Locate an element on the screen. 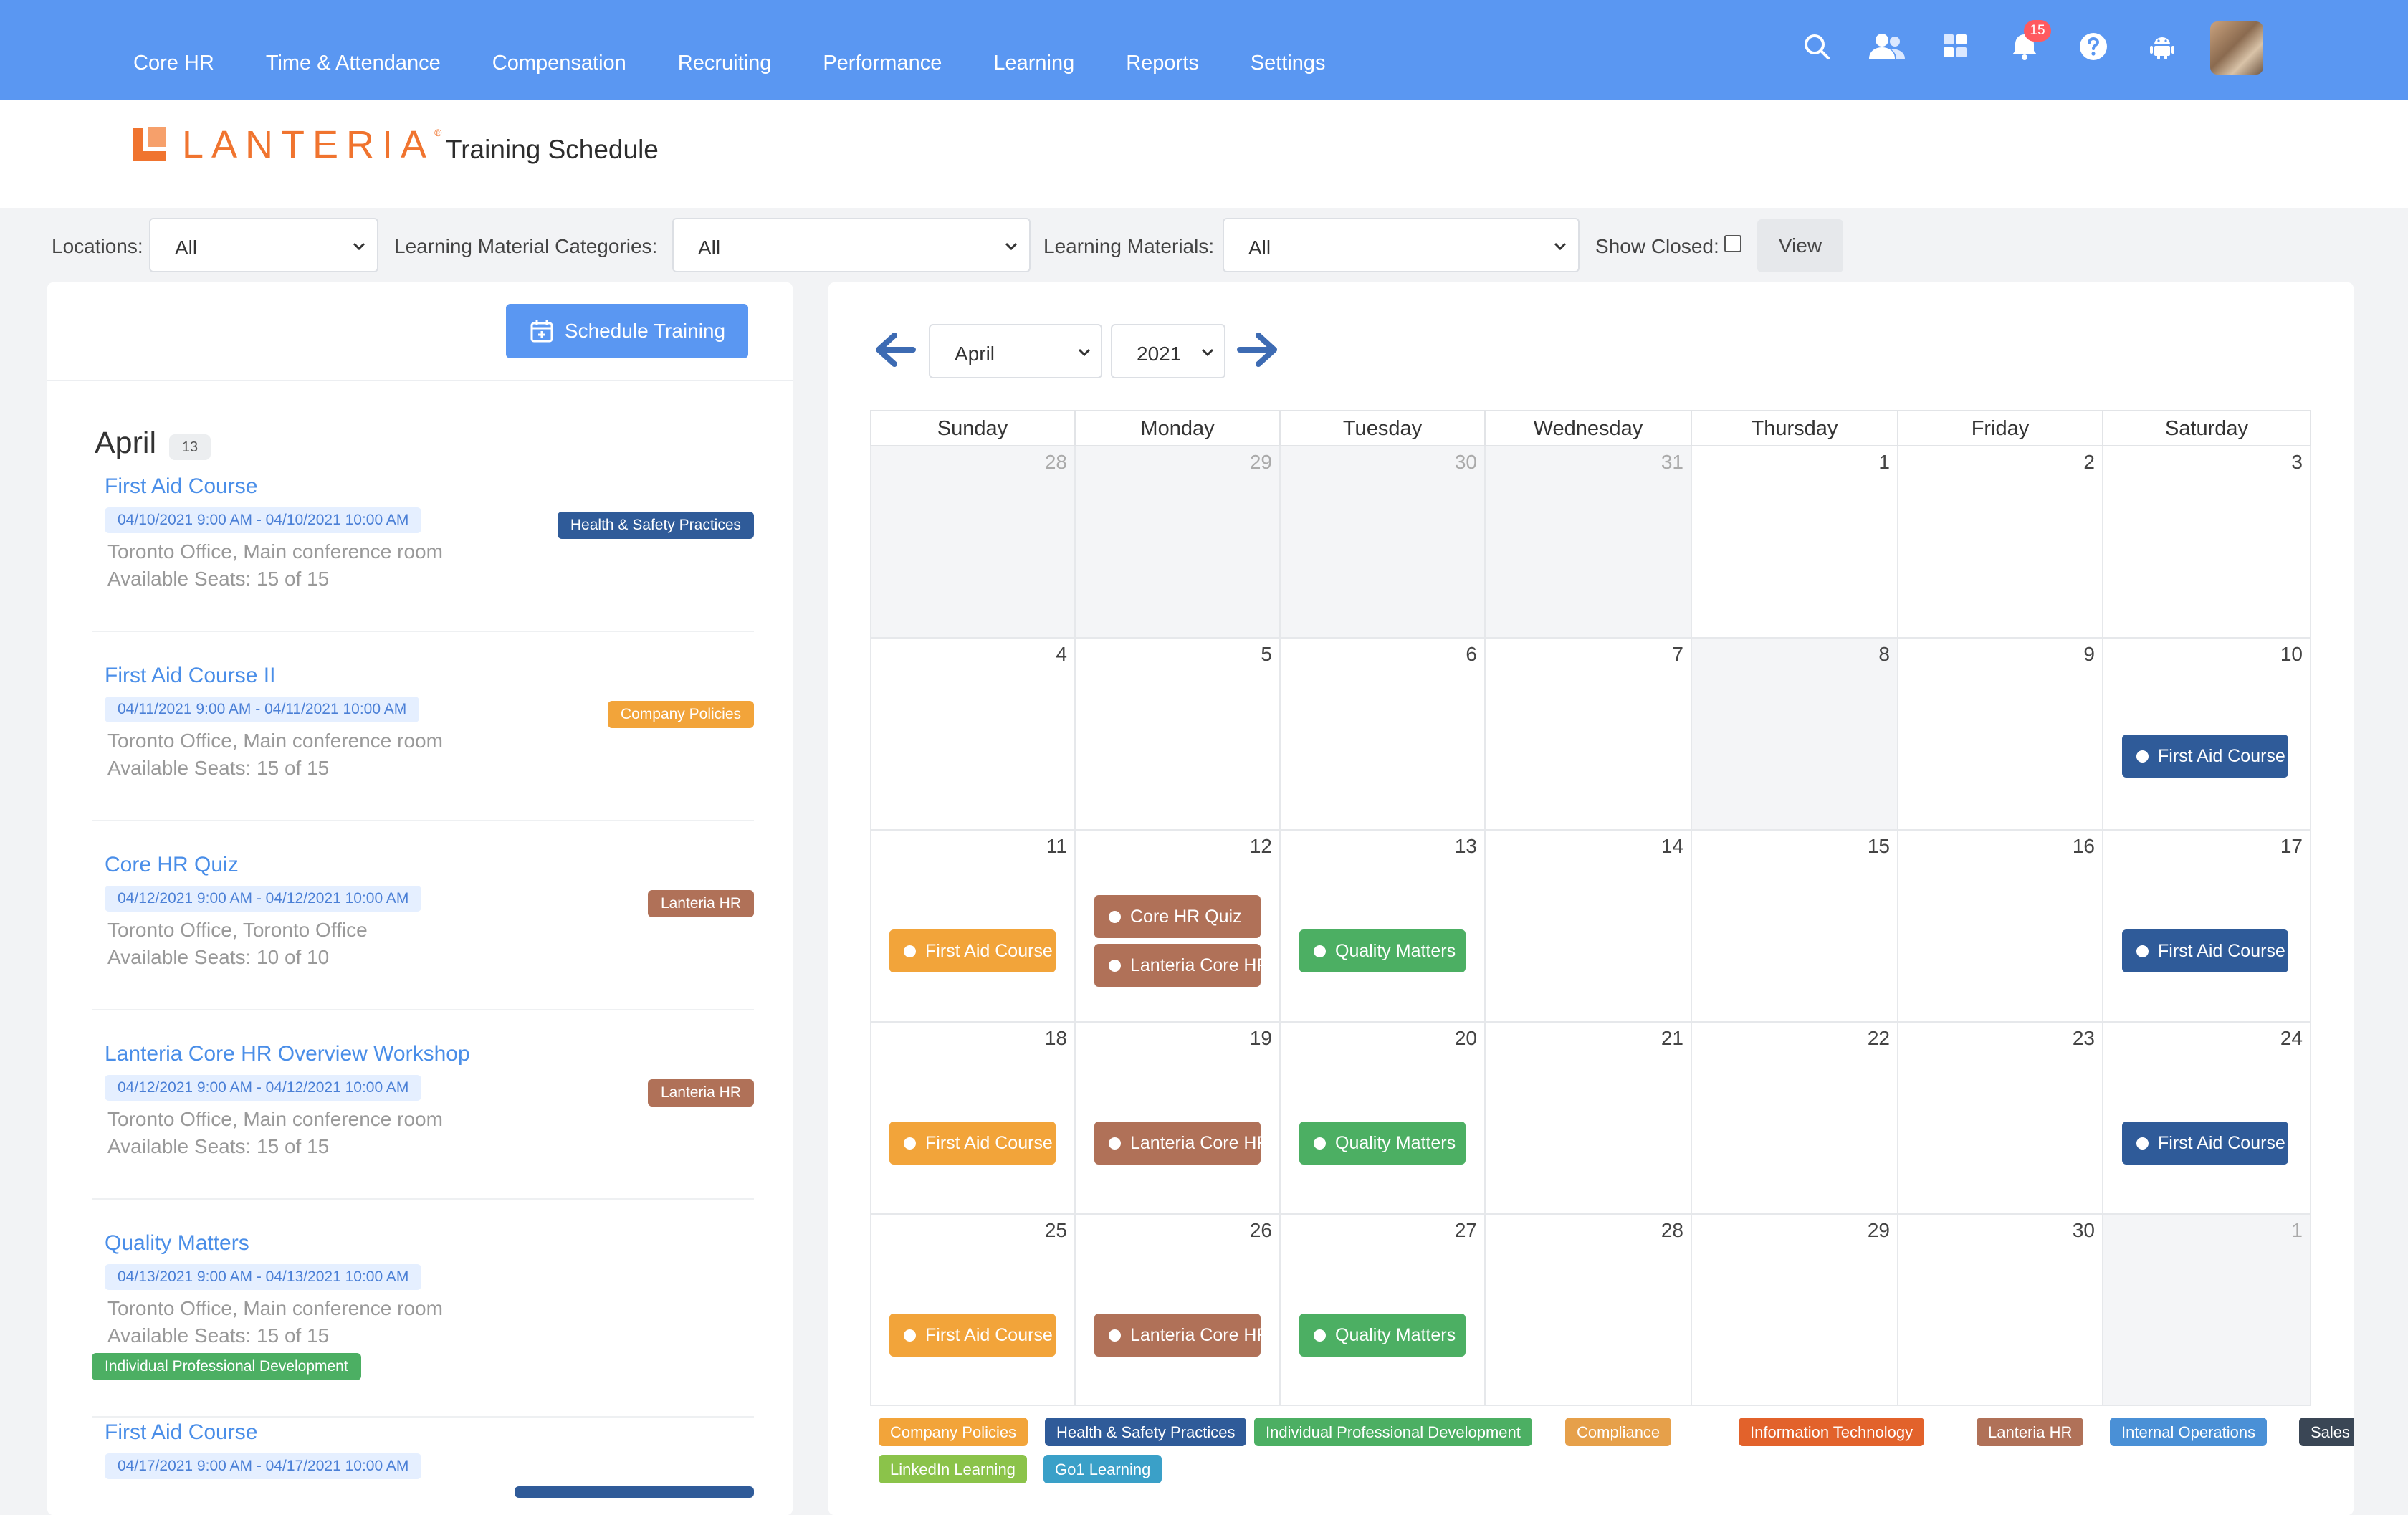 The height and width of the screenshot is (1515, 2408). calendar-day-cell: 22 is located at coordinates (1794, 1118).